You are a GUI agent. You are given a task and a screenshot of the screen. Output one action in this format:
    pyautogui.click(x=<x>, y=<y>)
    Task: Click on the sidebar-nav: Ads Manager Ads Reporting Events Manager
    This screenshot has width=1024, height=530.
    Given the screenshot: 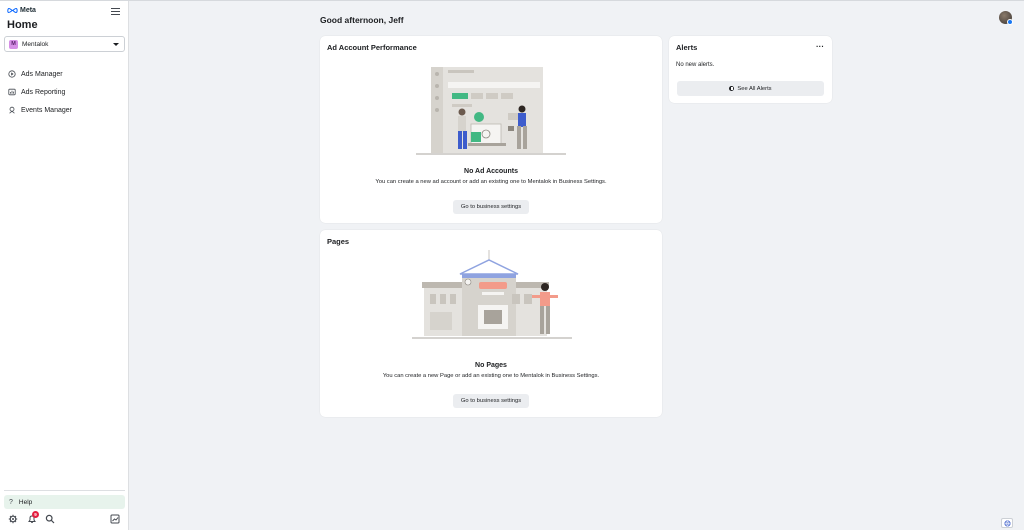 What is the action you would take?
    pyautogui.click(x=64, y=92)
    